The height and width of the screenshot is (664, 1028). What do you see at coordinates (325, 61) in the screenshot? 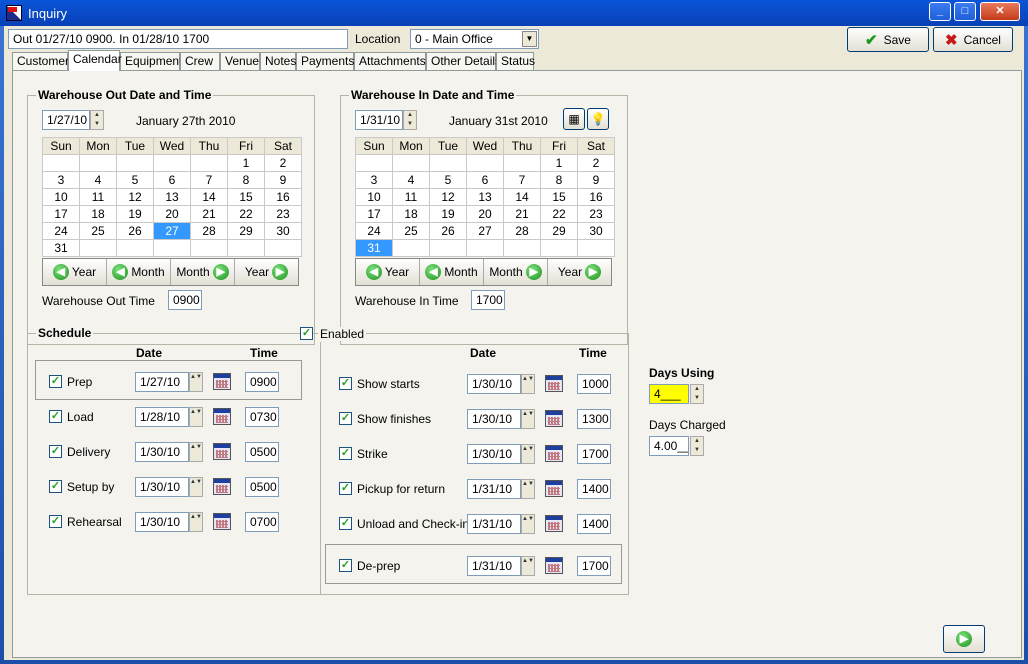
I see `tab-payments: Payments` at bounding box center [325, 61].